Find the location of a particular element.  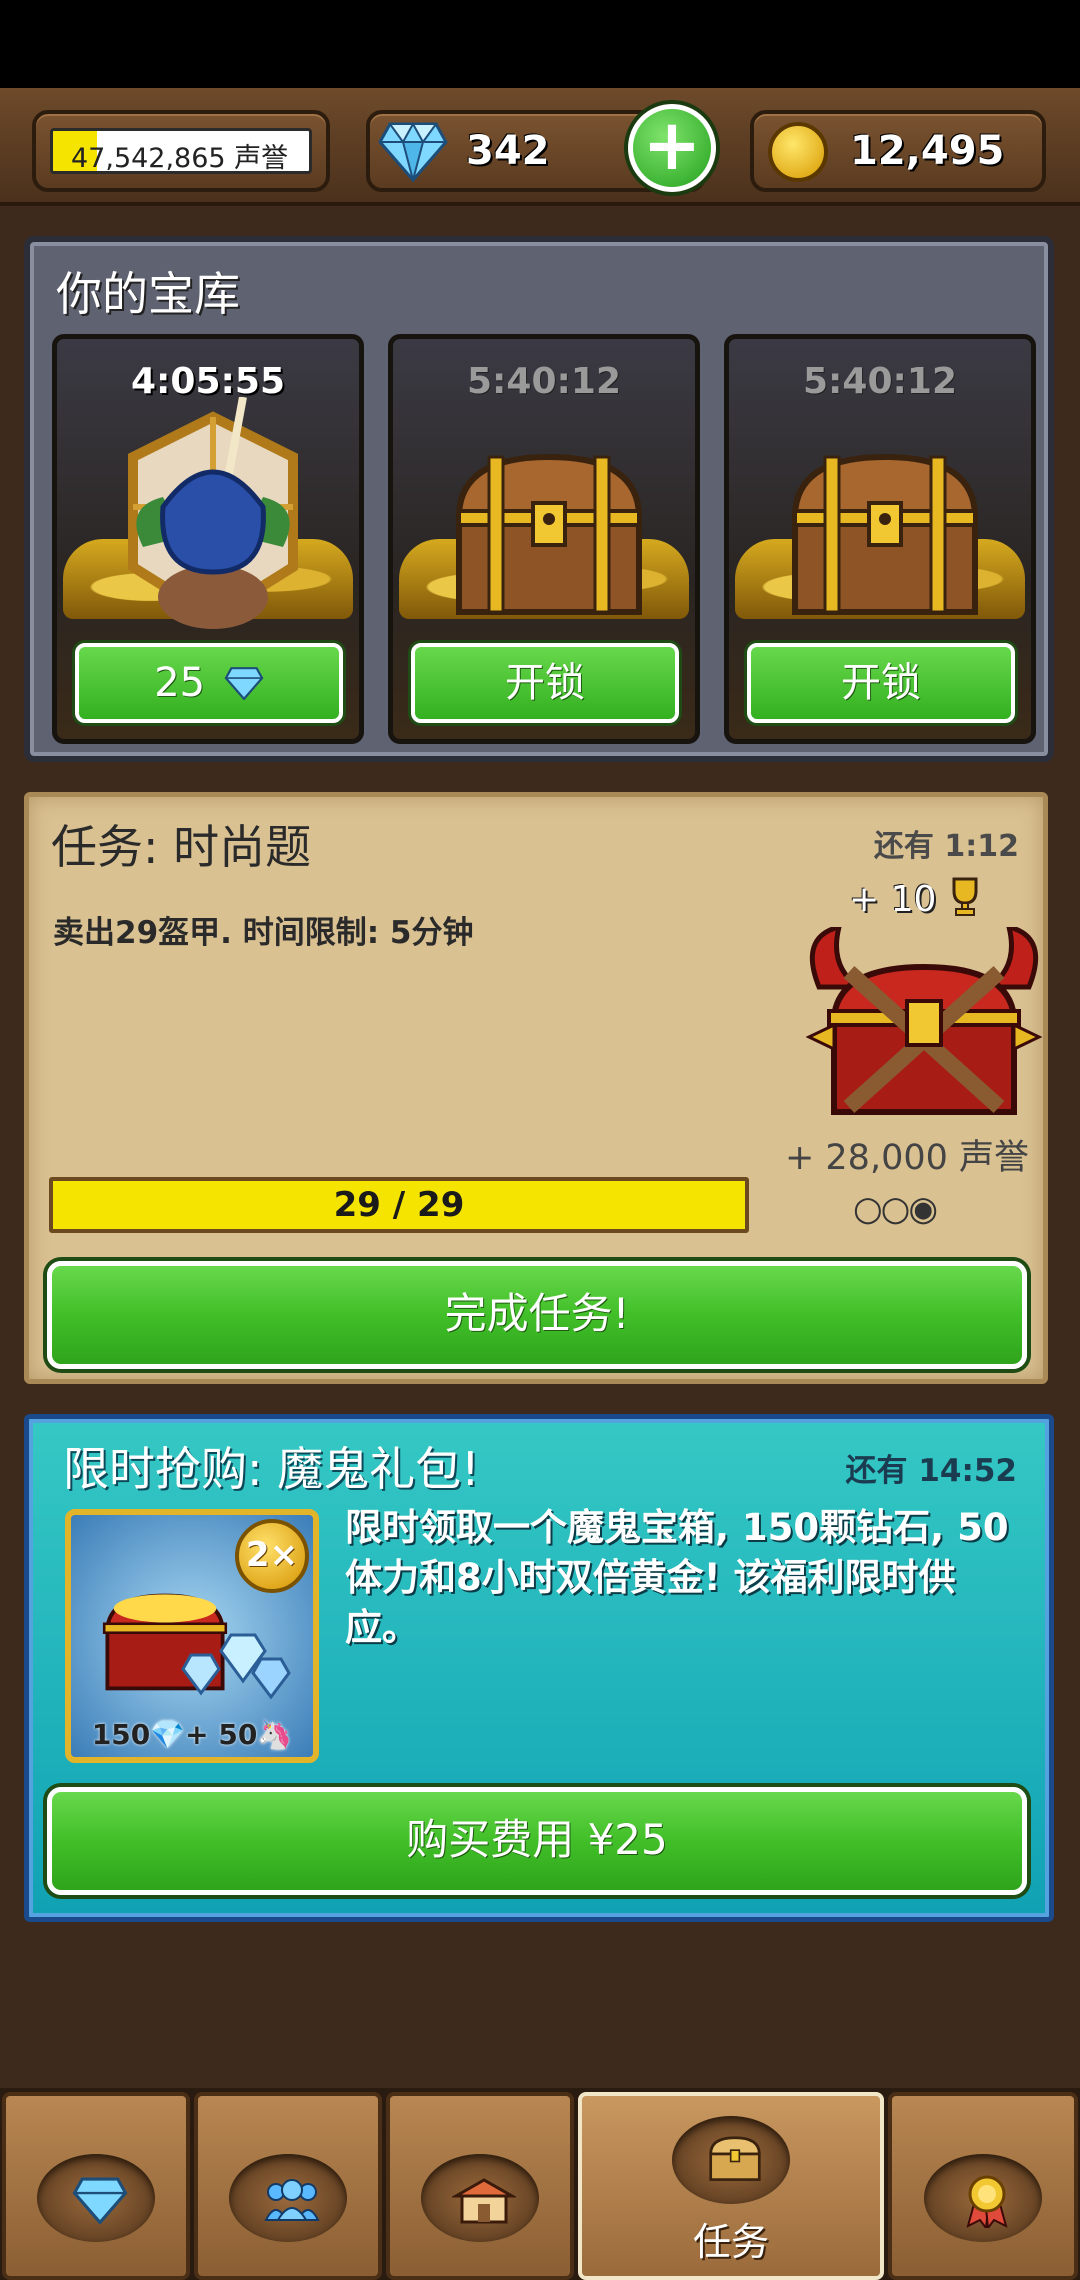

fame-reward: + 28,000 声誉 is located at coordinates (906, 1158).